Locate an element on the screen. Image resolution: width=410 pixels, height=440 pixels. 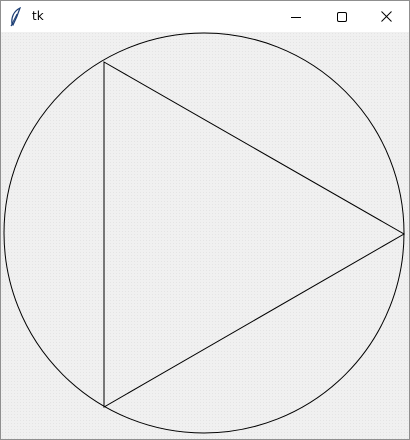
maximize-button is located at coordinates (342, 16).